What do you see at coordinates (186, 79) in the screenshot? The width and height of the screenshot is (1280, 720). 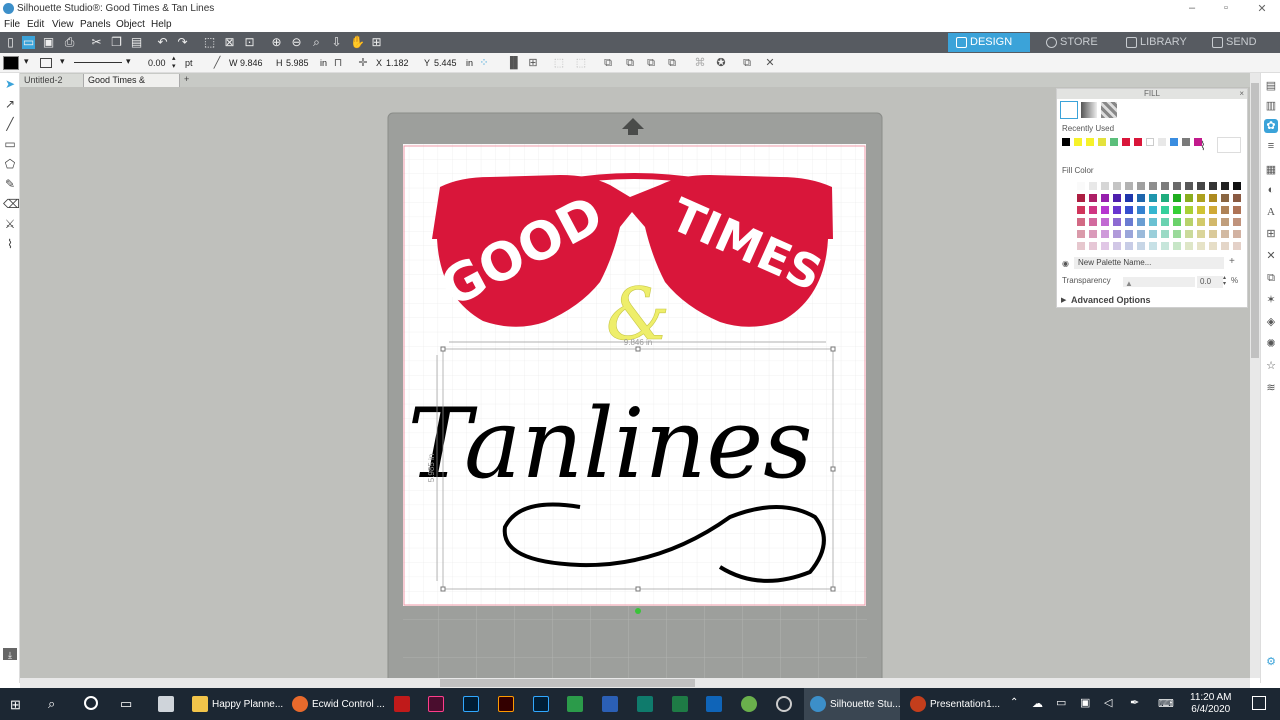 I see `add-tab-icon: +` at bounding box center [186, 79].